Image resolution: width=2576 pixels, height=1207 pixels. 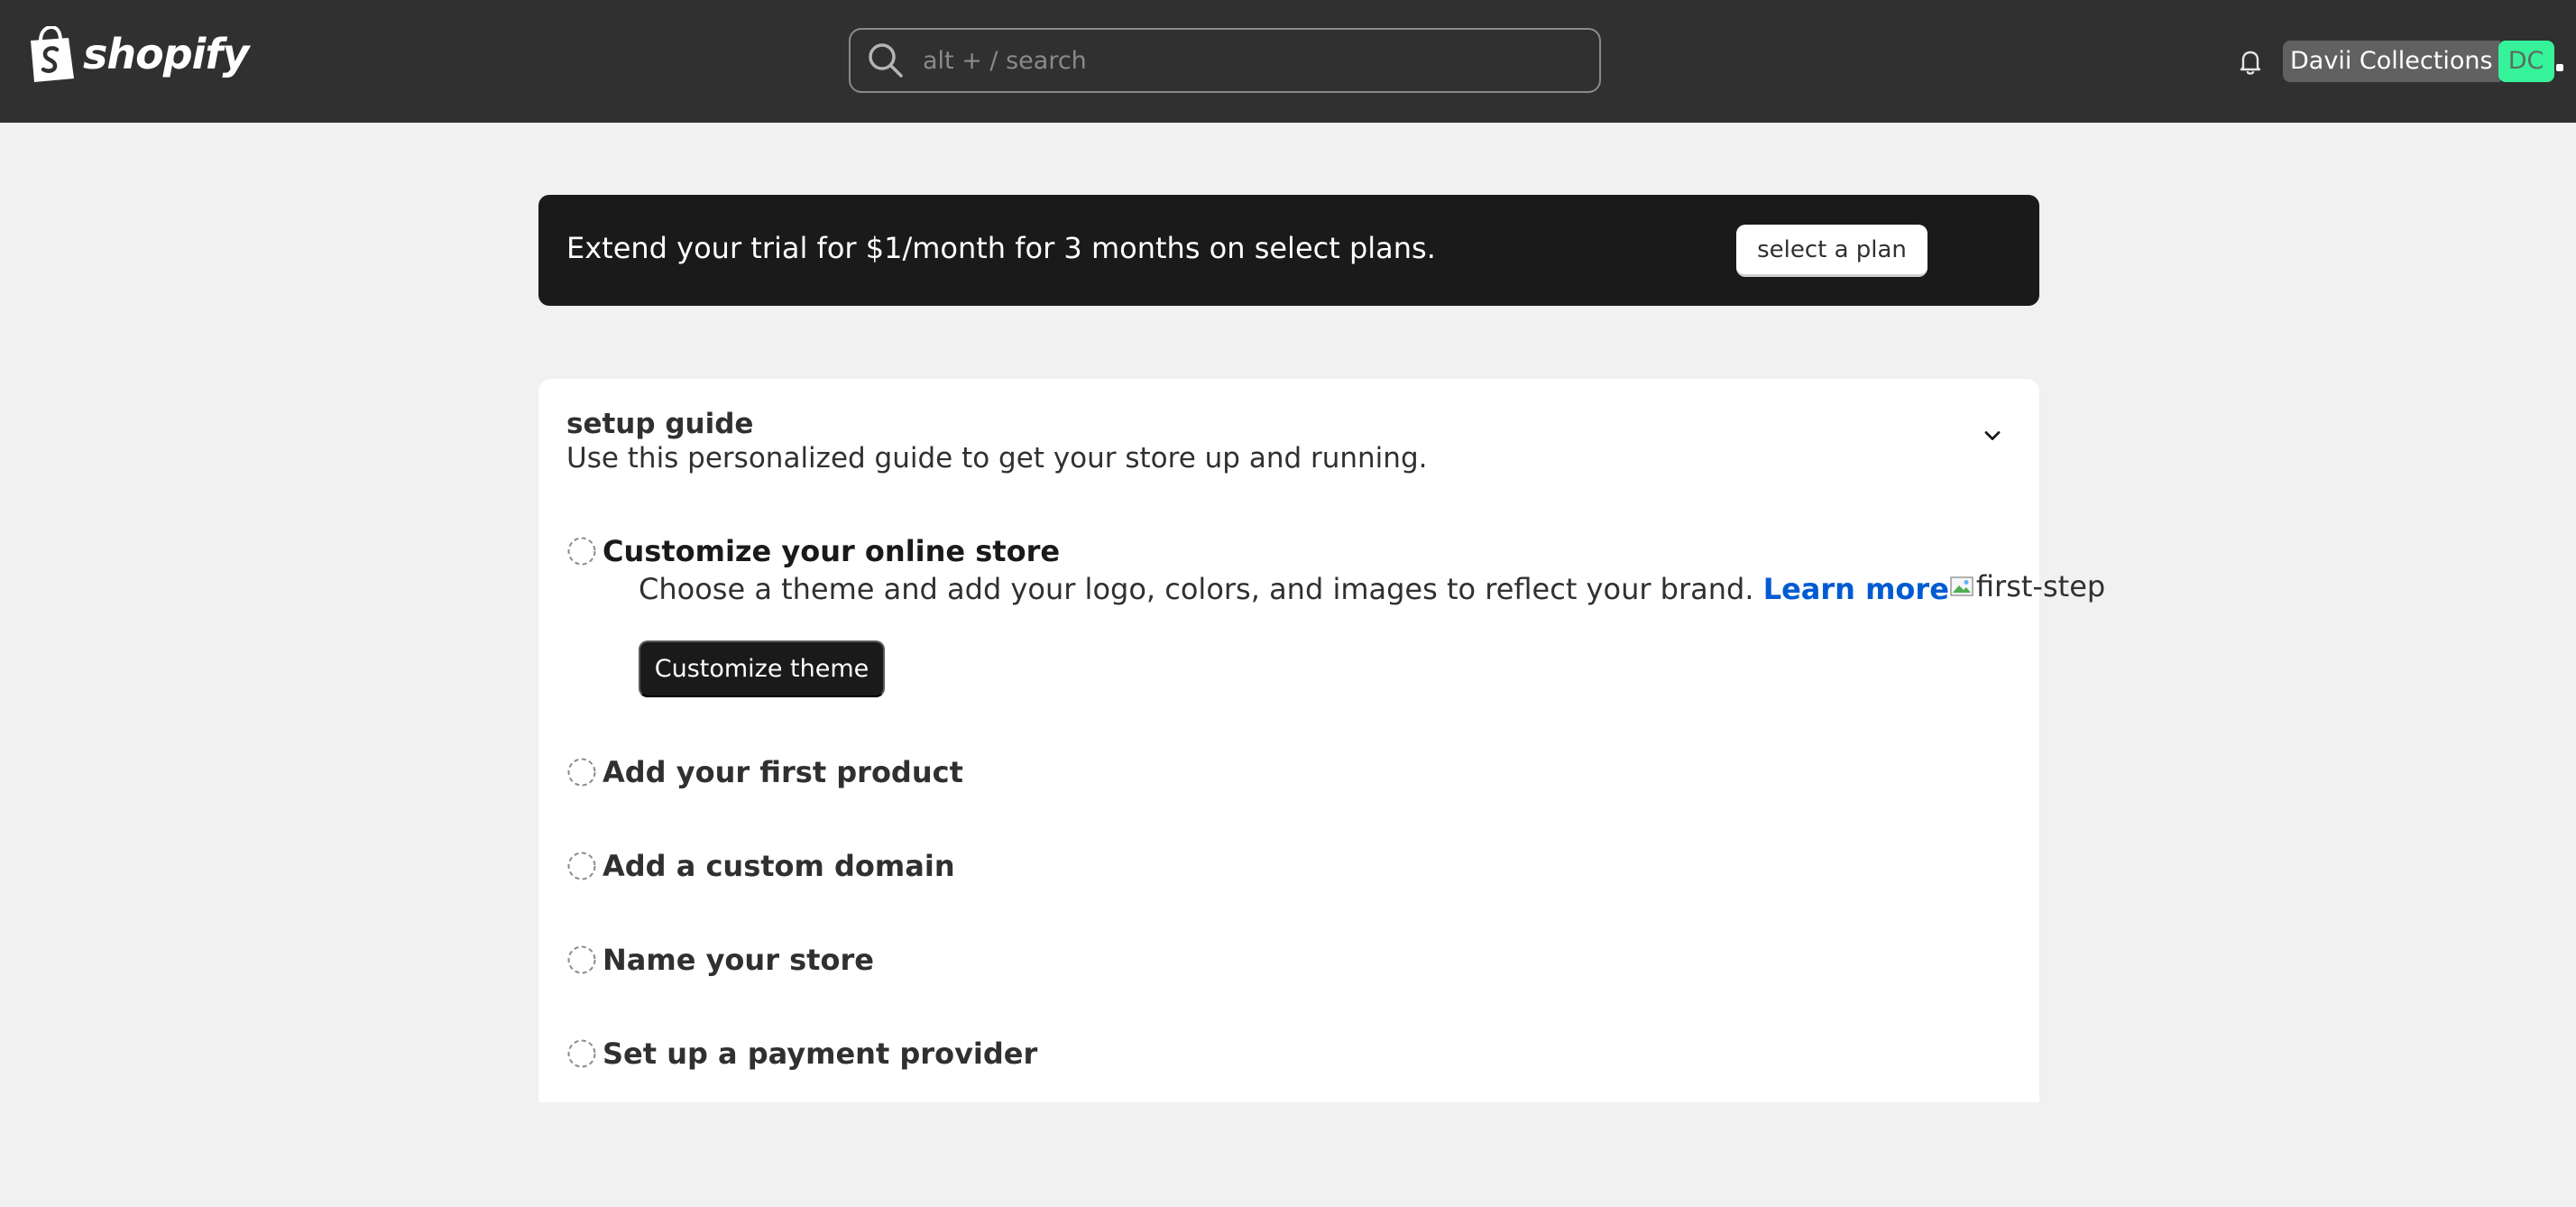 I want to click on status-dot, so click(x=2559, y=67).